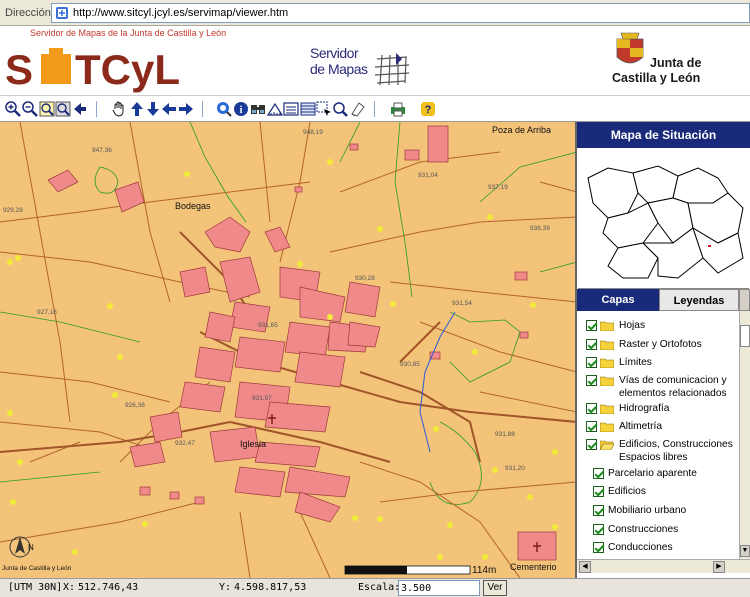  What do you see at coordinates (253, 444) in the screenshot?
I see `place-label: Iglesia` at bounding box center [253, 444].